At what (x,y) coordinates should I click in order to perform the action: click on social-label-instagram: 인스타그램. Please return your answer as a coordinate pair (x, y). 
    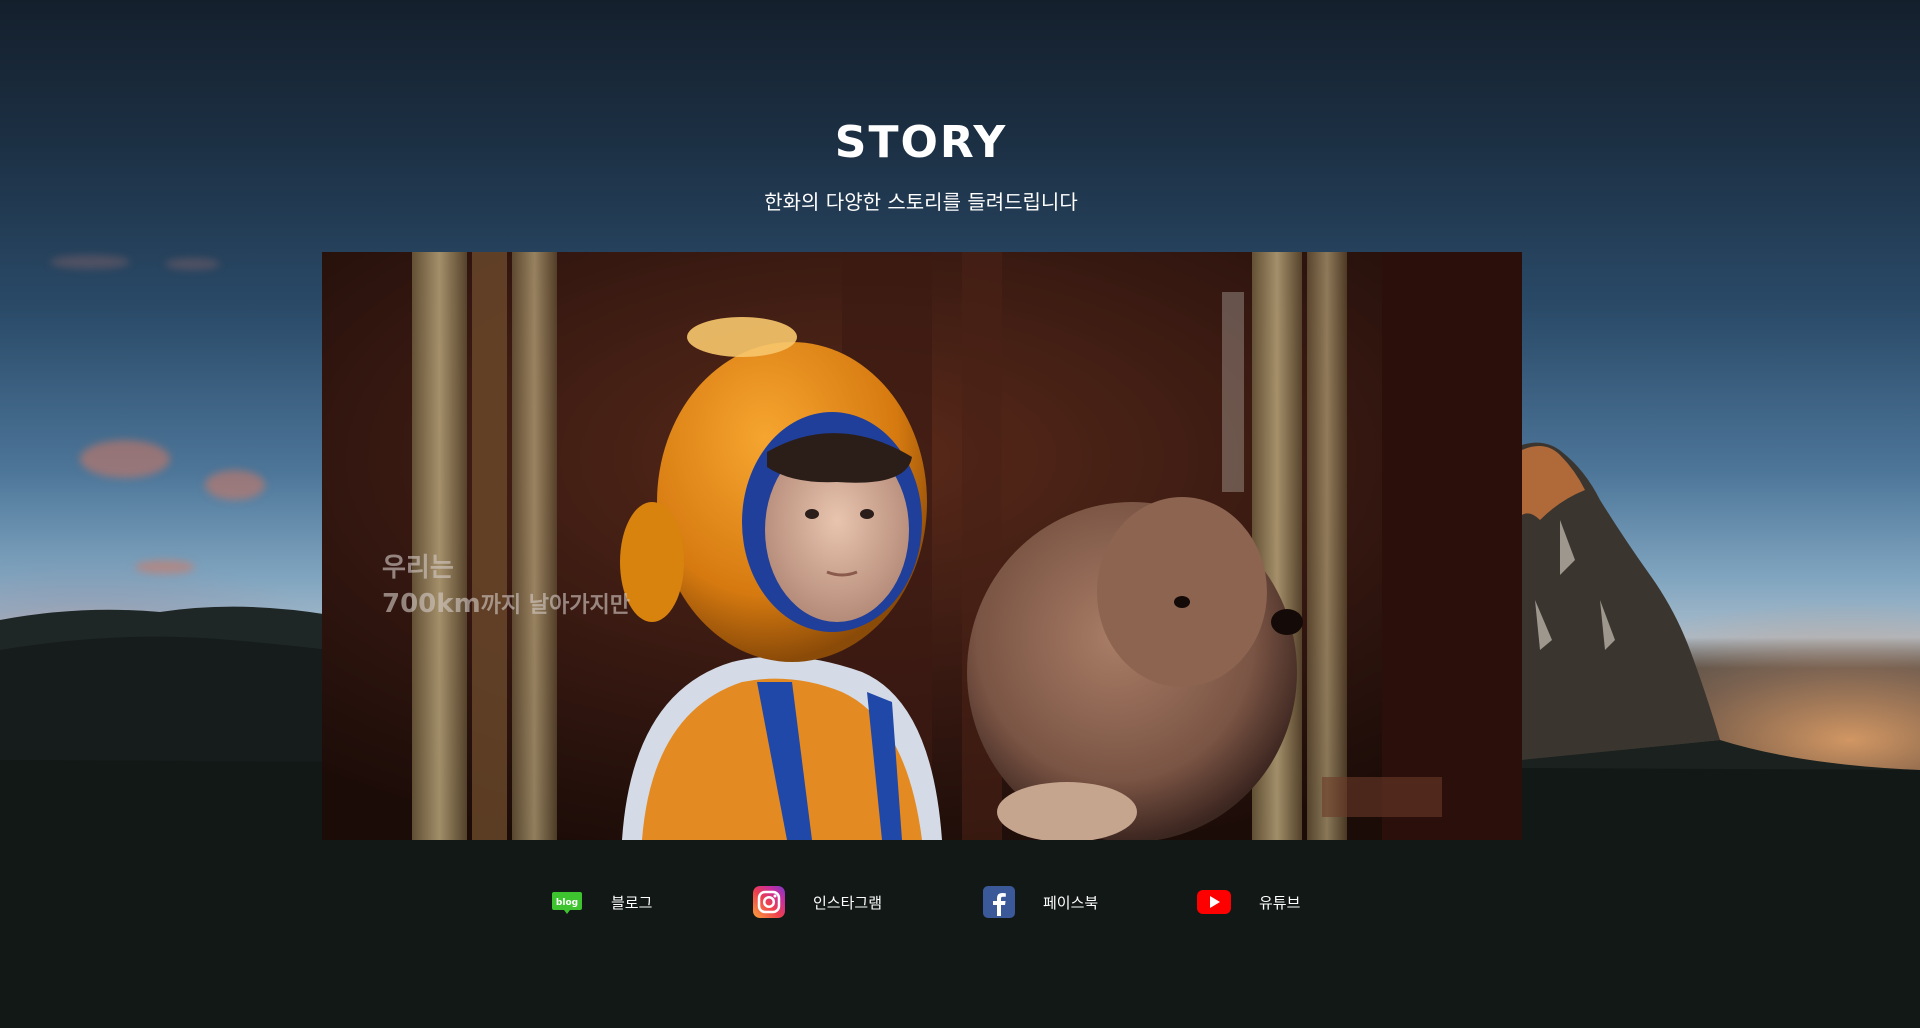
    Looking at the image, I should click on (848, 902).